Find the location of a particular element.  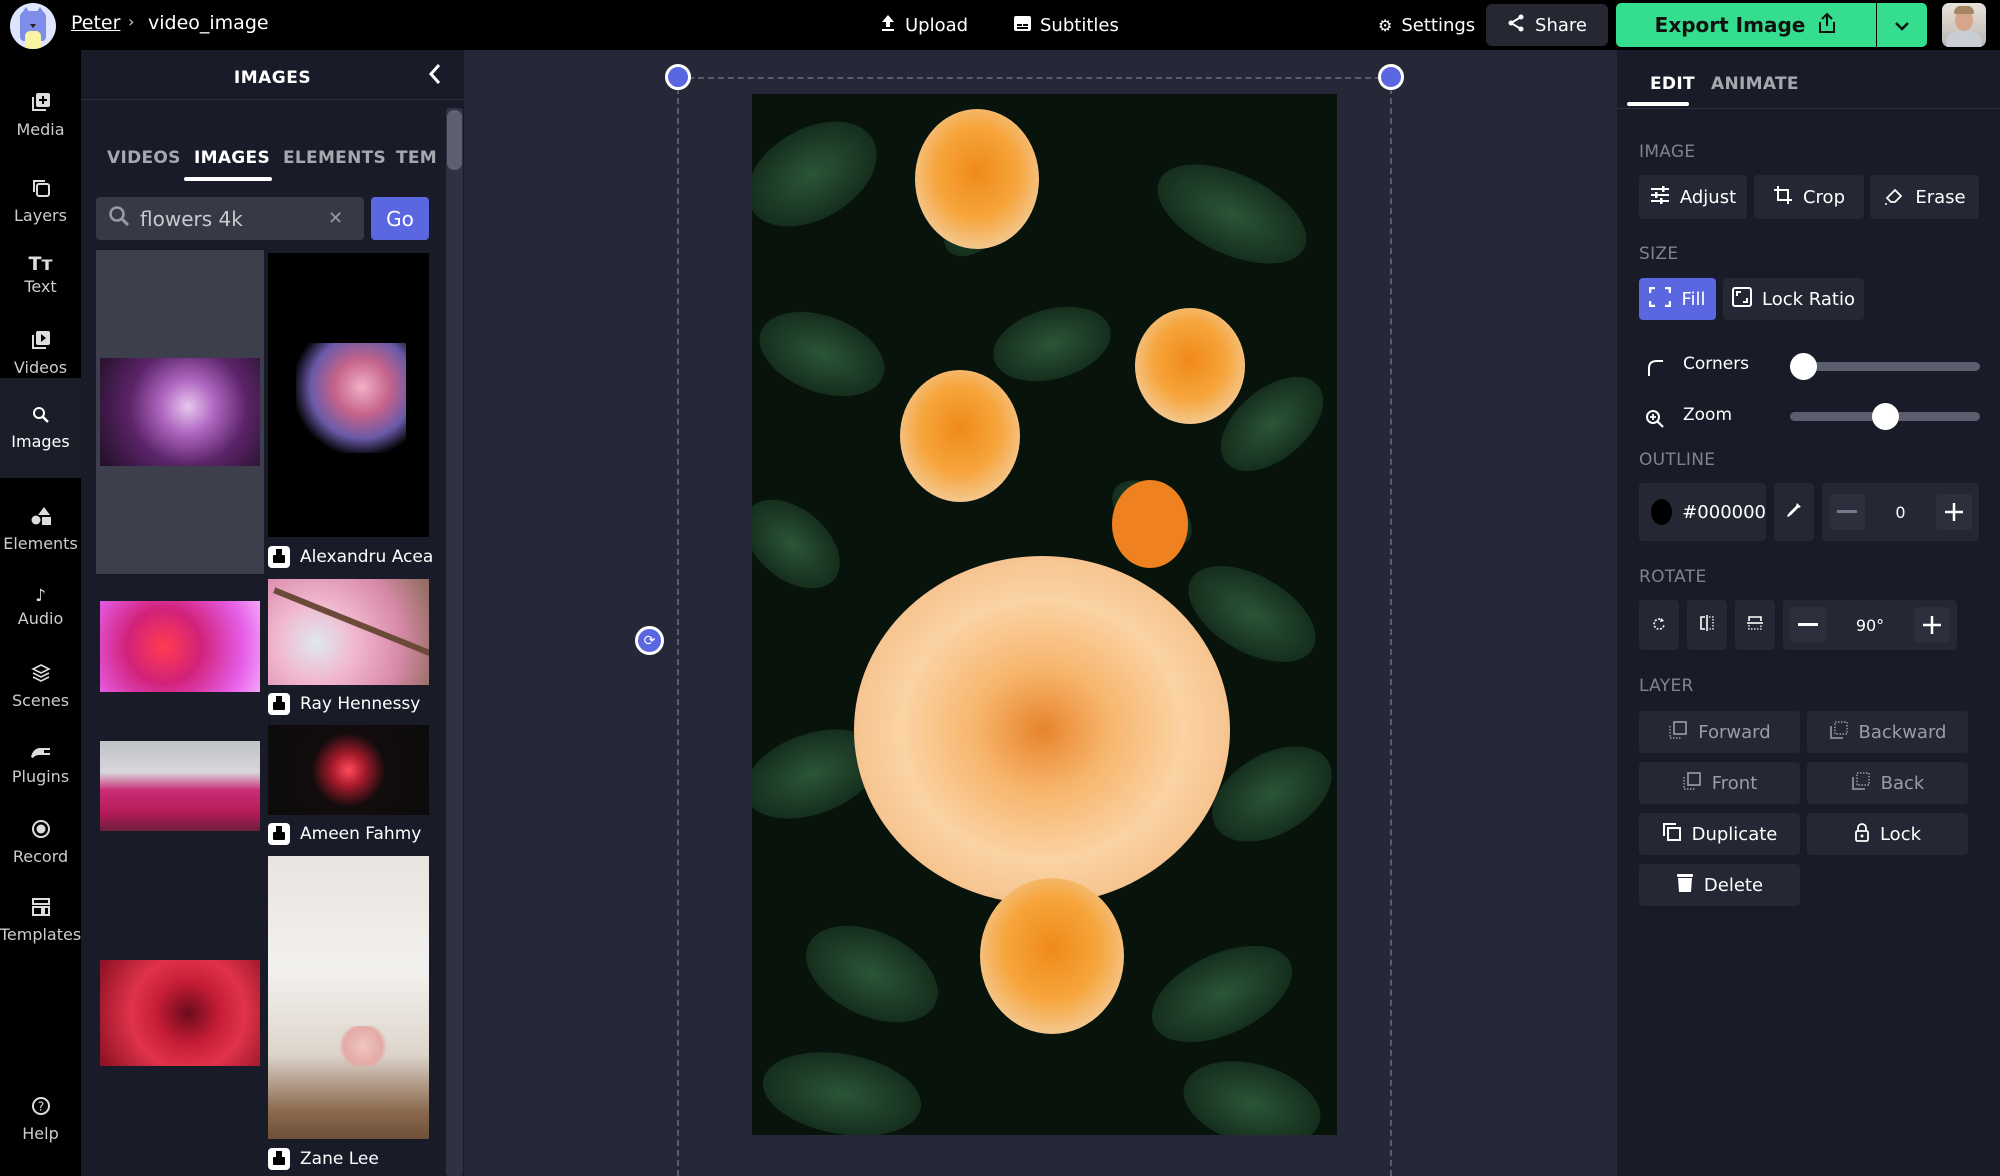

image-credit: Ameen Fahmy is located at coordinates (344, 834).